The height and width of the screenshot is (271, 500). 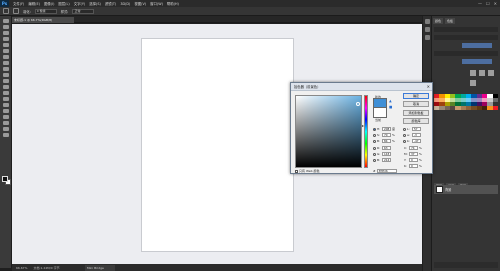 What do you see at coordinates (416, 141) in the screenshot?
I see `input-lab-b: -47` at bounding box center [416, 141].